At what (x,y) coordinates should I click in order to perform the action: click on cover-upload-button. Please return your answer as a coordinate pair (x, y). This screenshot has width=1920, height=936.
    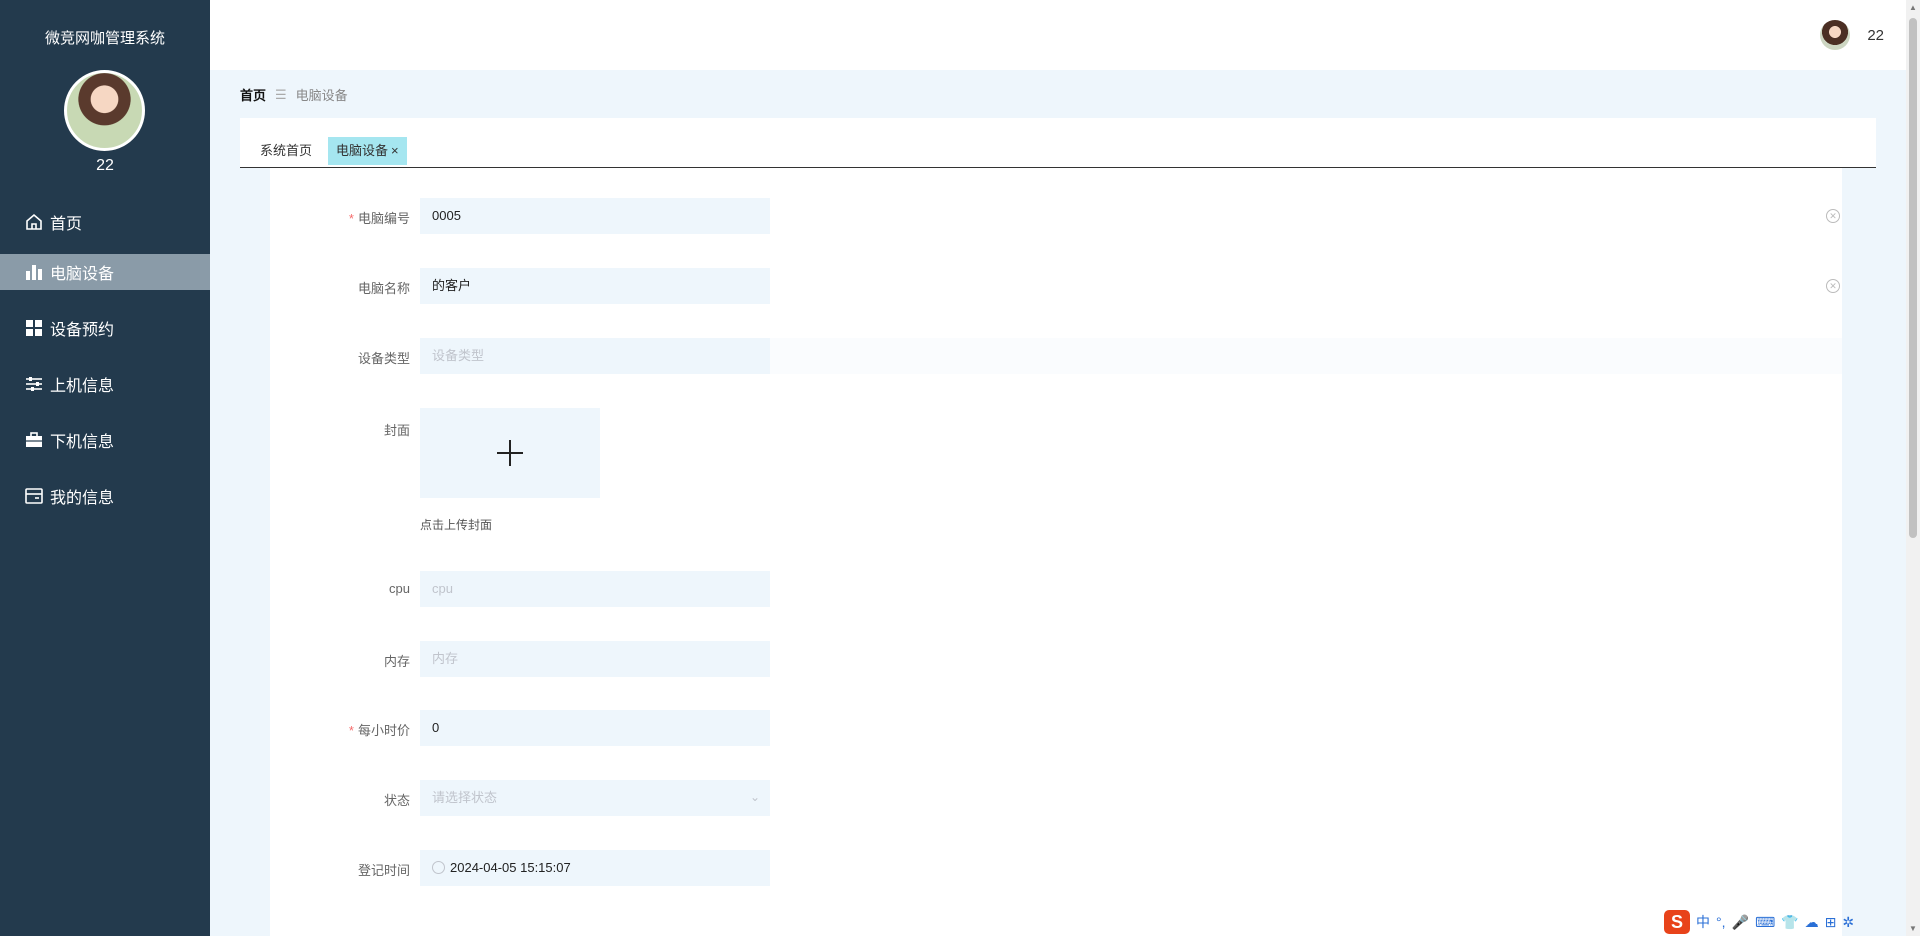
    Looking at the image, I should click on (510, 453).